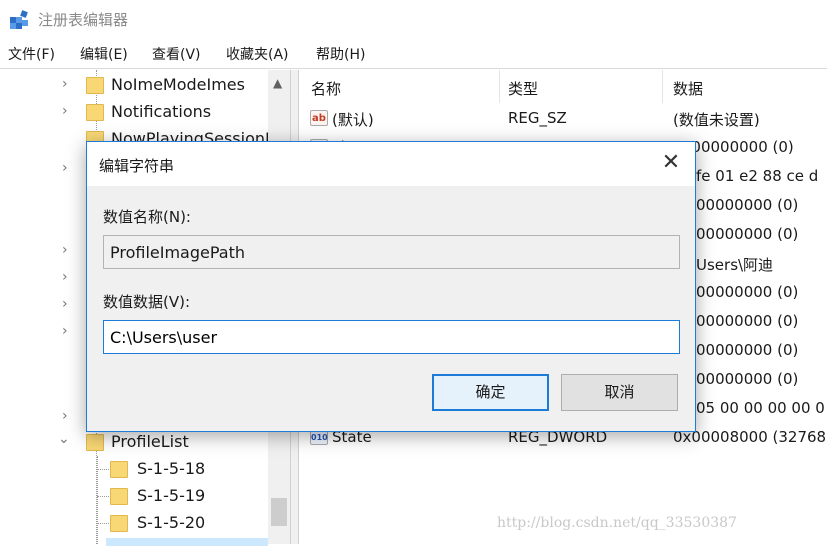 This screenshot has height=546, width=827. What do you see at coordinates (619, 392) in the screenshot?
I see `cancel-button: 取消` at bounding box center [619, 392].